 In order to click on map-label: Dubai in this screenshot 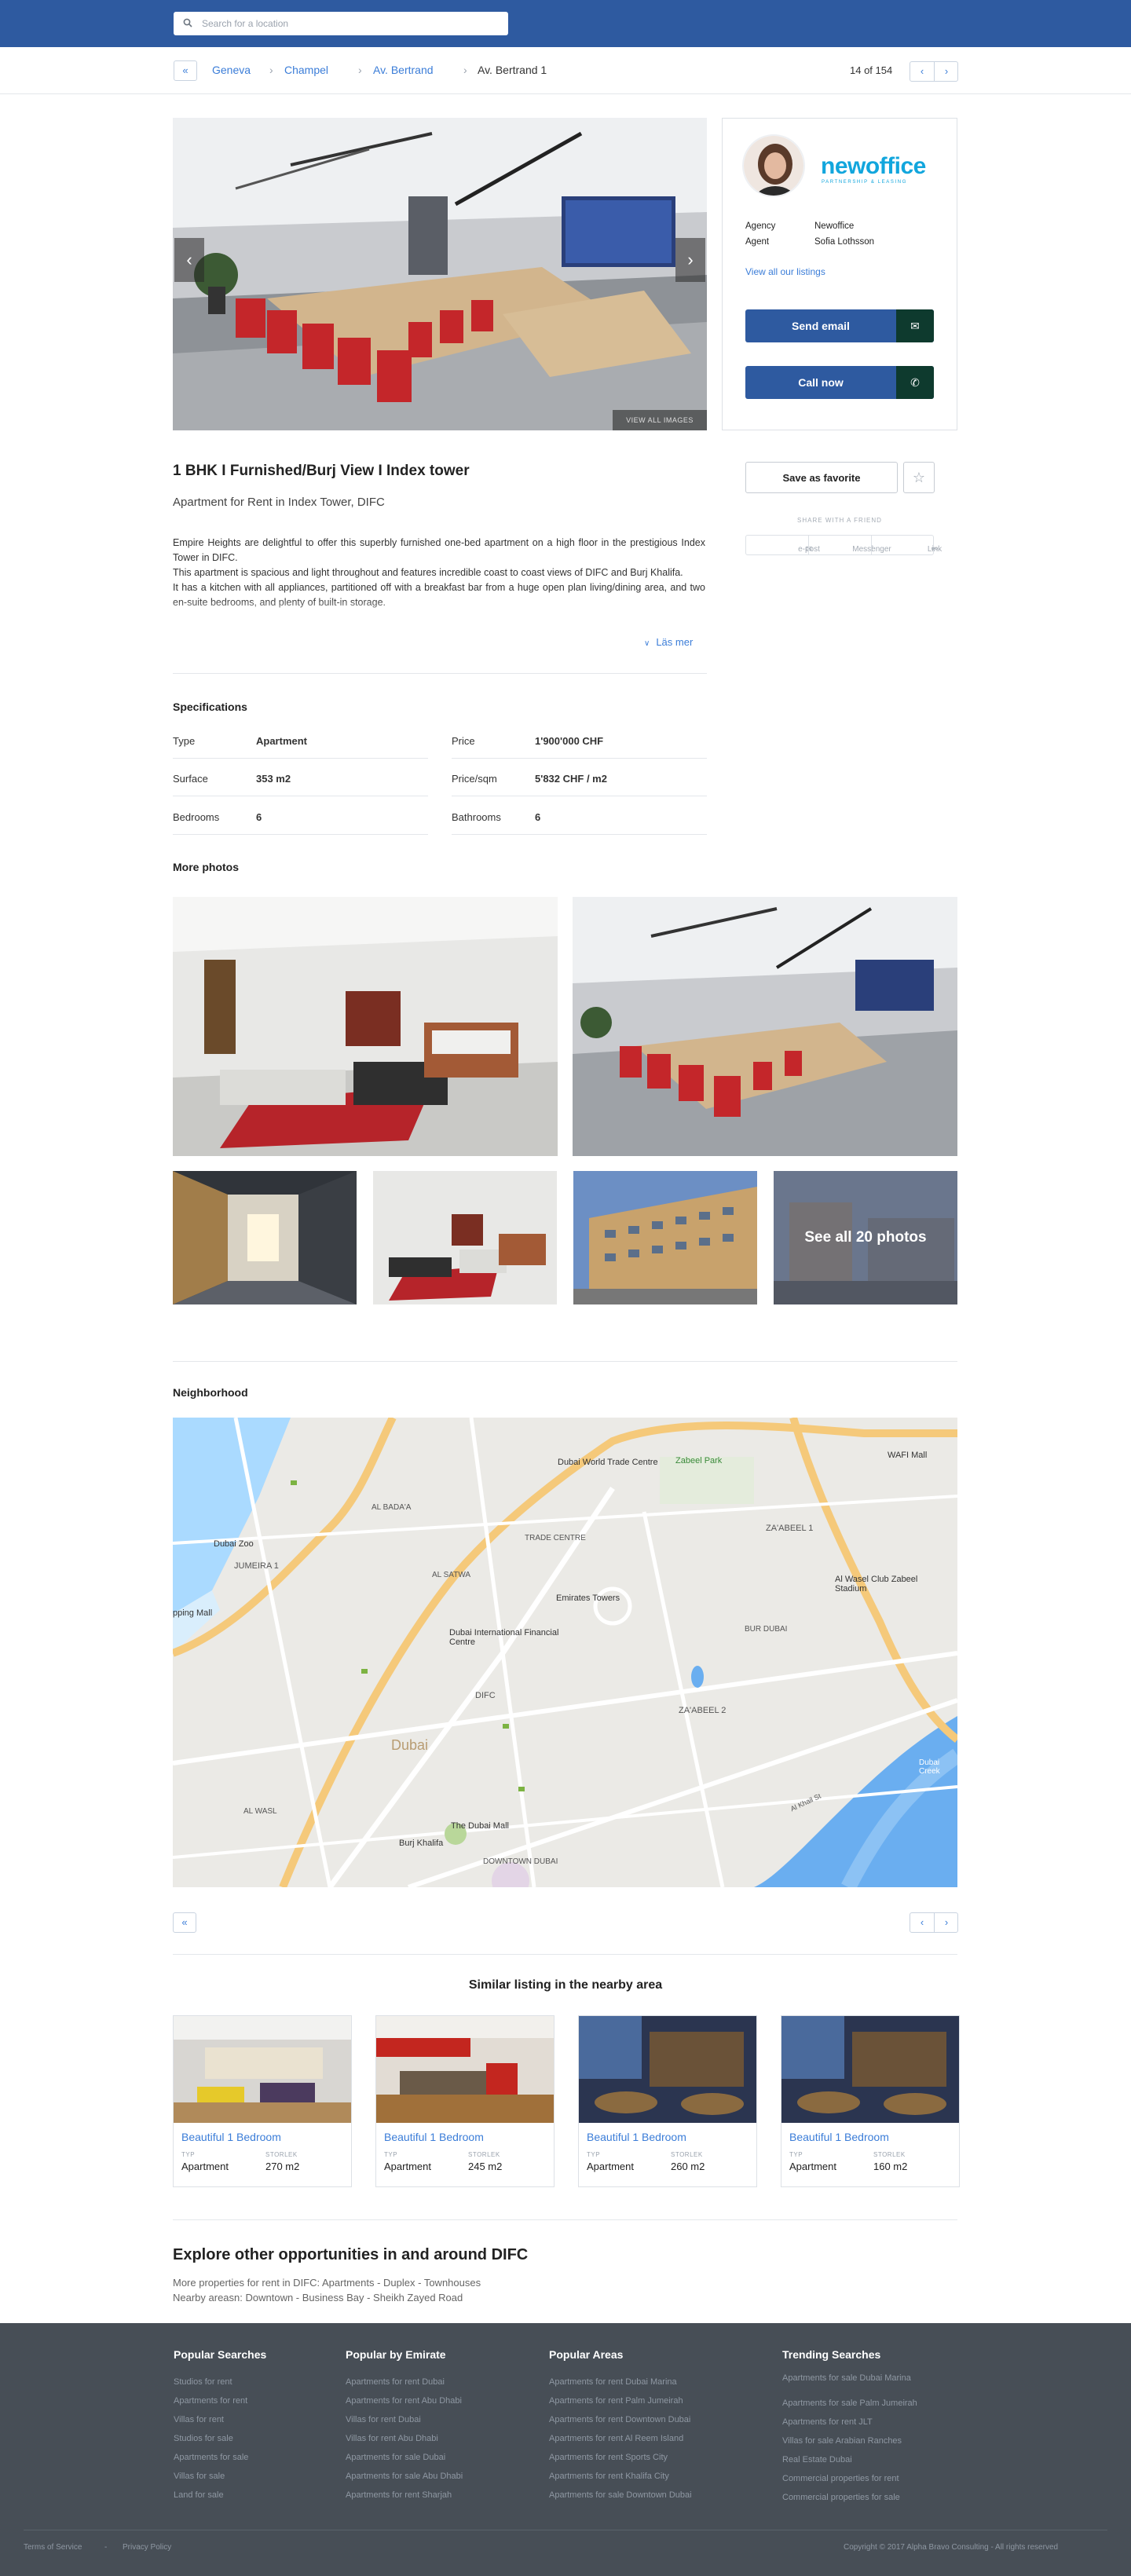, I will do `click(410, 1745)`.